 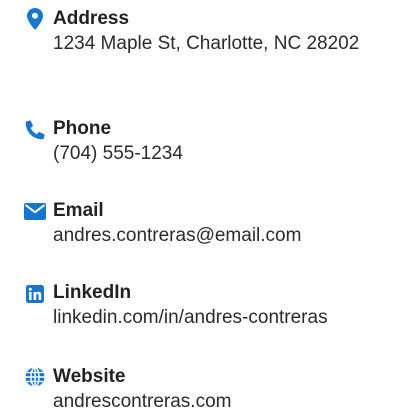 I want to click on contact-title-address: Address, so click(x=91, y=18).